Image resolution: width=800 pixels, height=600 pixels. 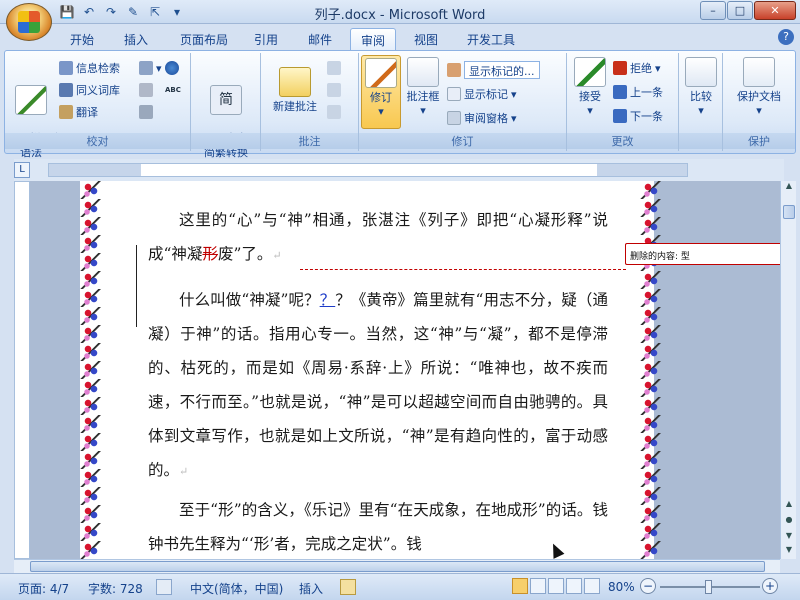 What do you see at coordinates (538, 586) in the screenshot?
I see `full-screen-reading-icon` at bounding box center [538, 586].